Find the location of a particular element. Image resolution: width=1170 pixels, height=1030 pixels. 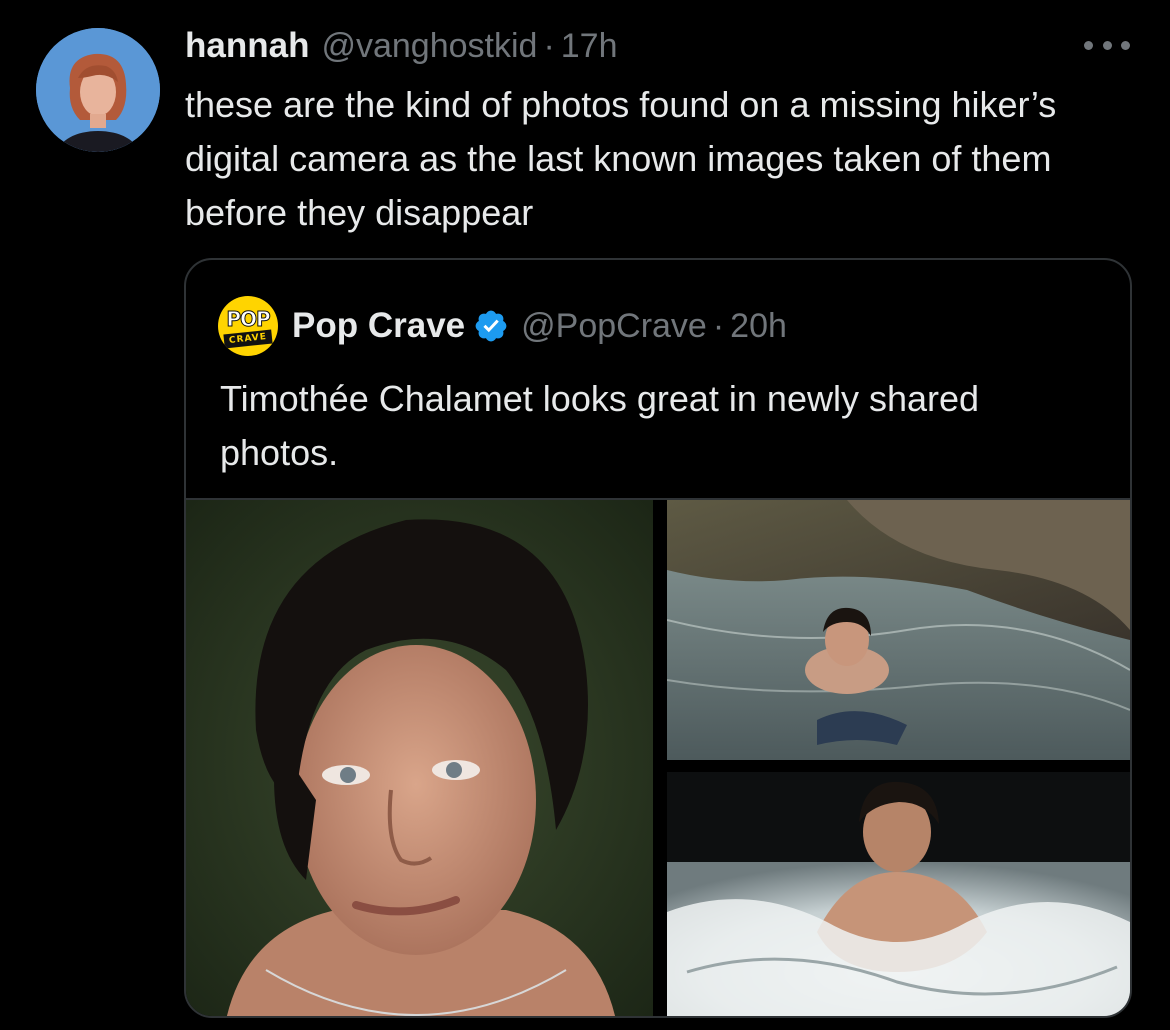

user-avatar is located at coordinates (98, 90).